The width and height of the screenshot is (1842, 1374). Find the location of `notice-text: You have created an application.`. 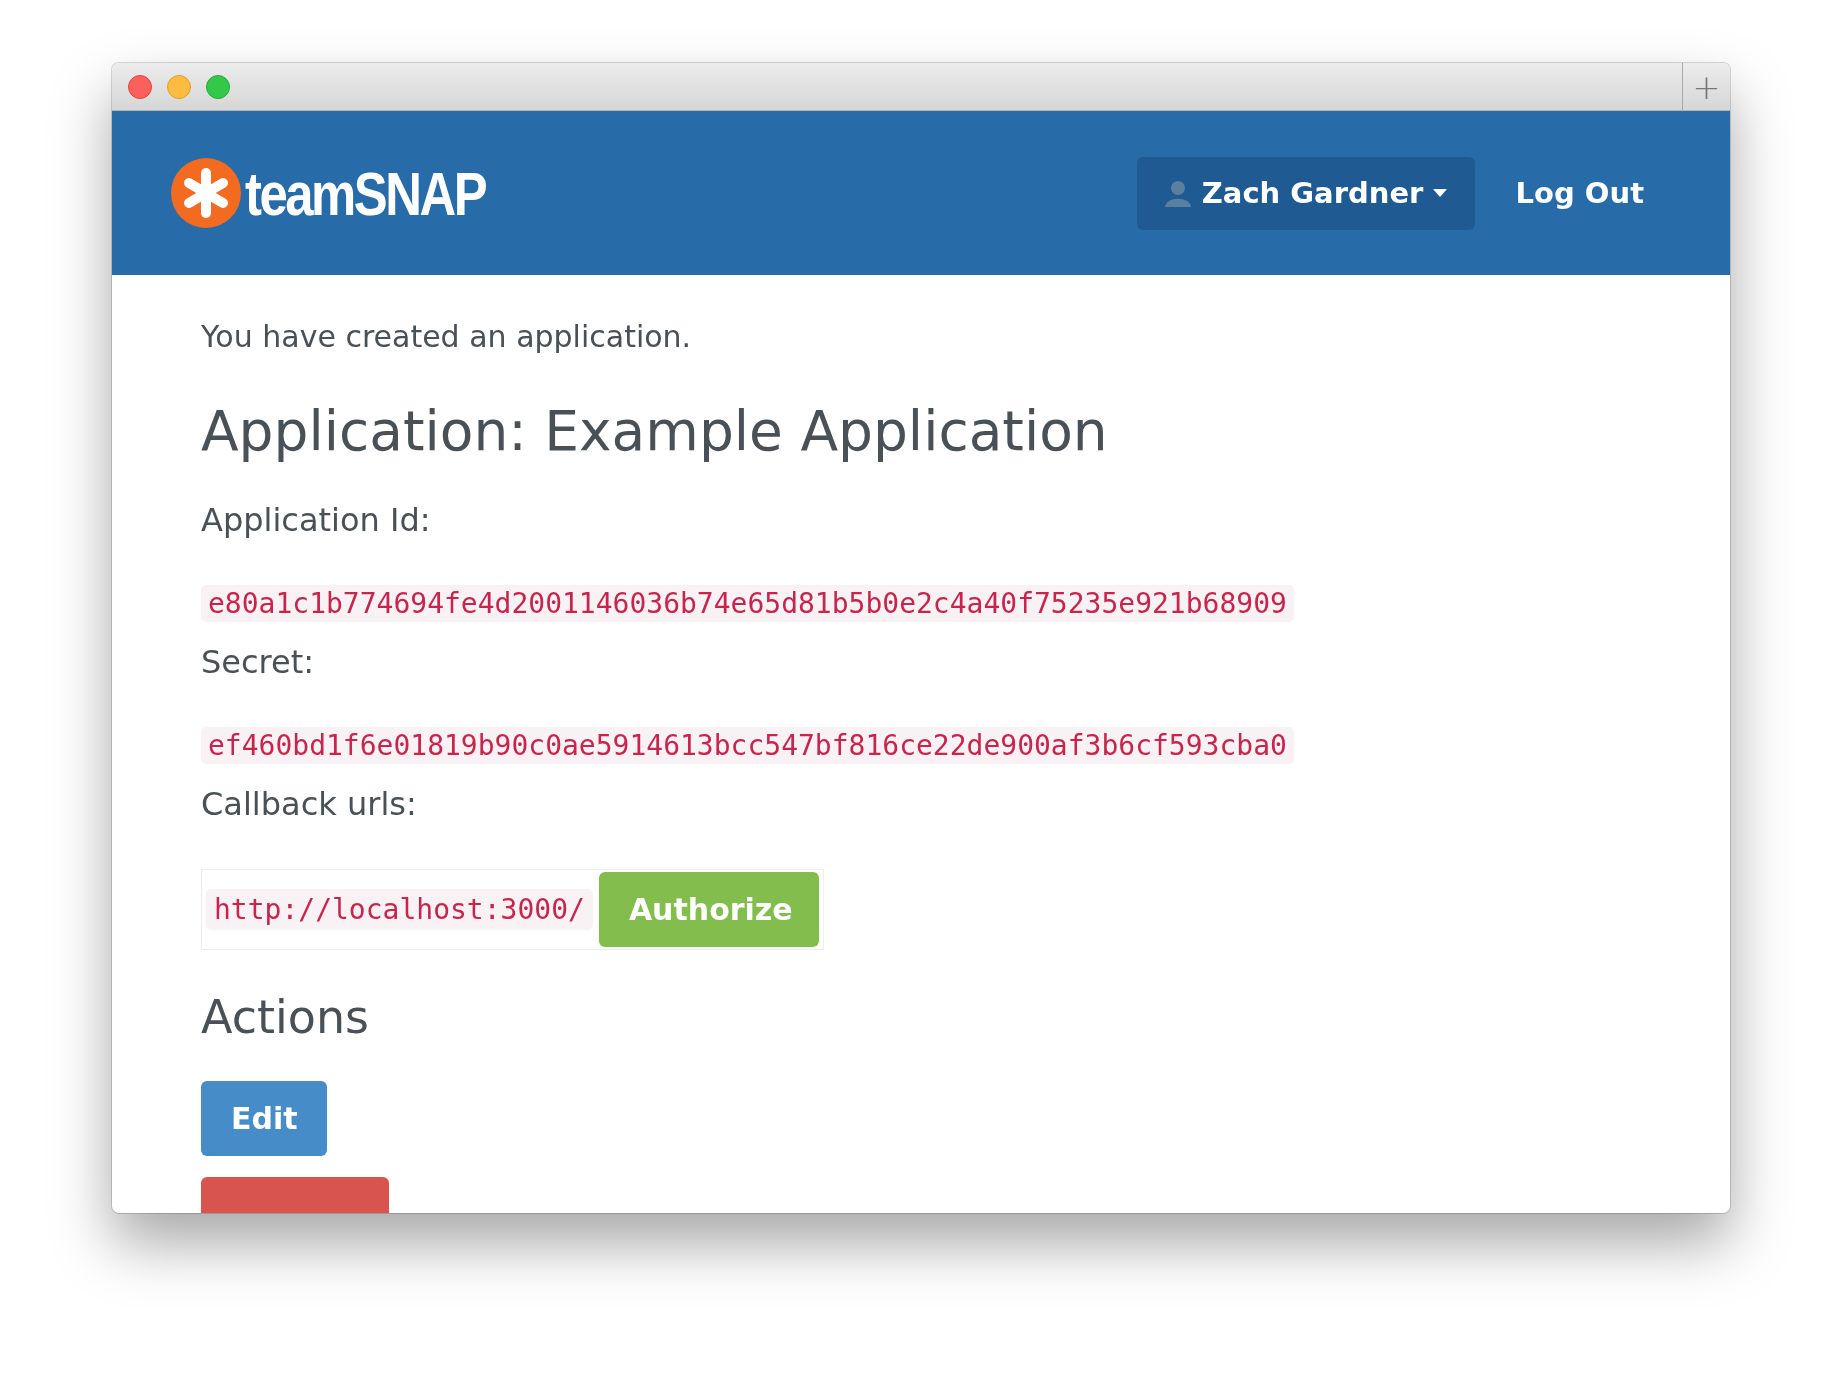

notice-text: You have created an application. is located at coordinates (446, 336).